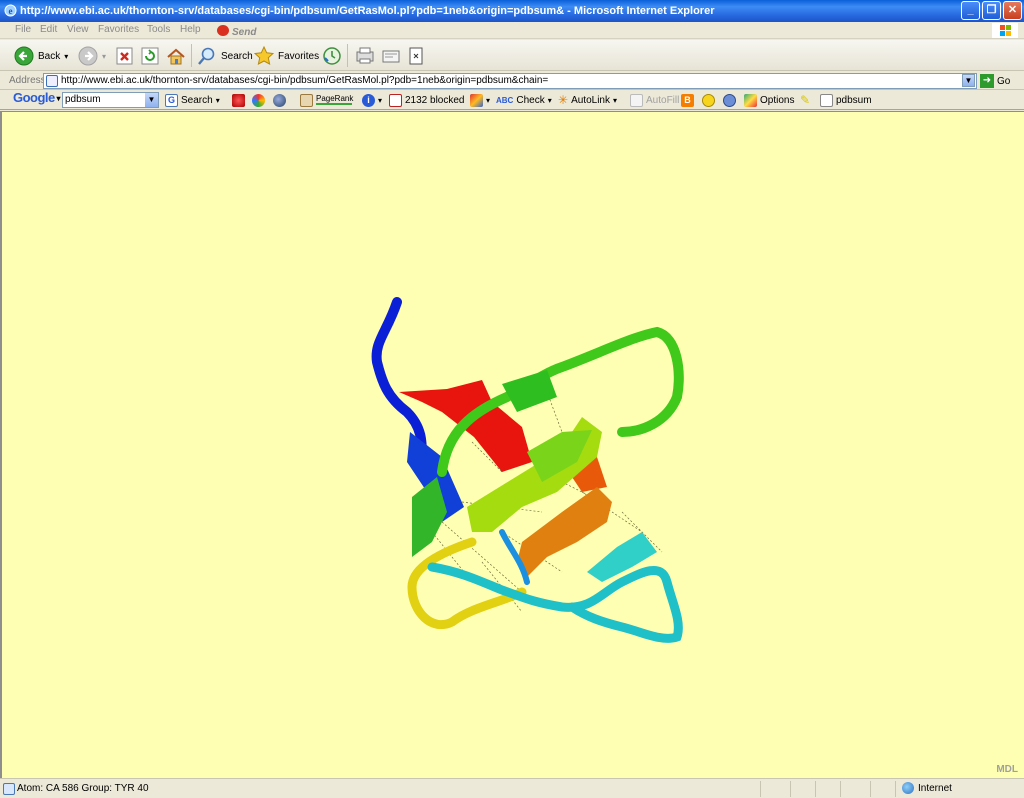 Image resolution: width=1024 pixels, height=798 pixels. I want to click on autofill-button: AutoFill, so click(654, 100).